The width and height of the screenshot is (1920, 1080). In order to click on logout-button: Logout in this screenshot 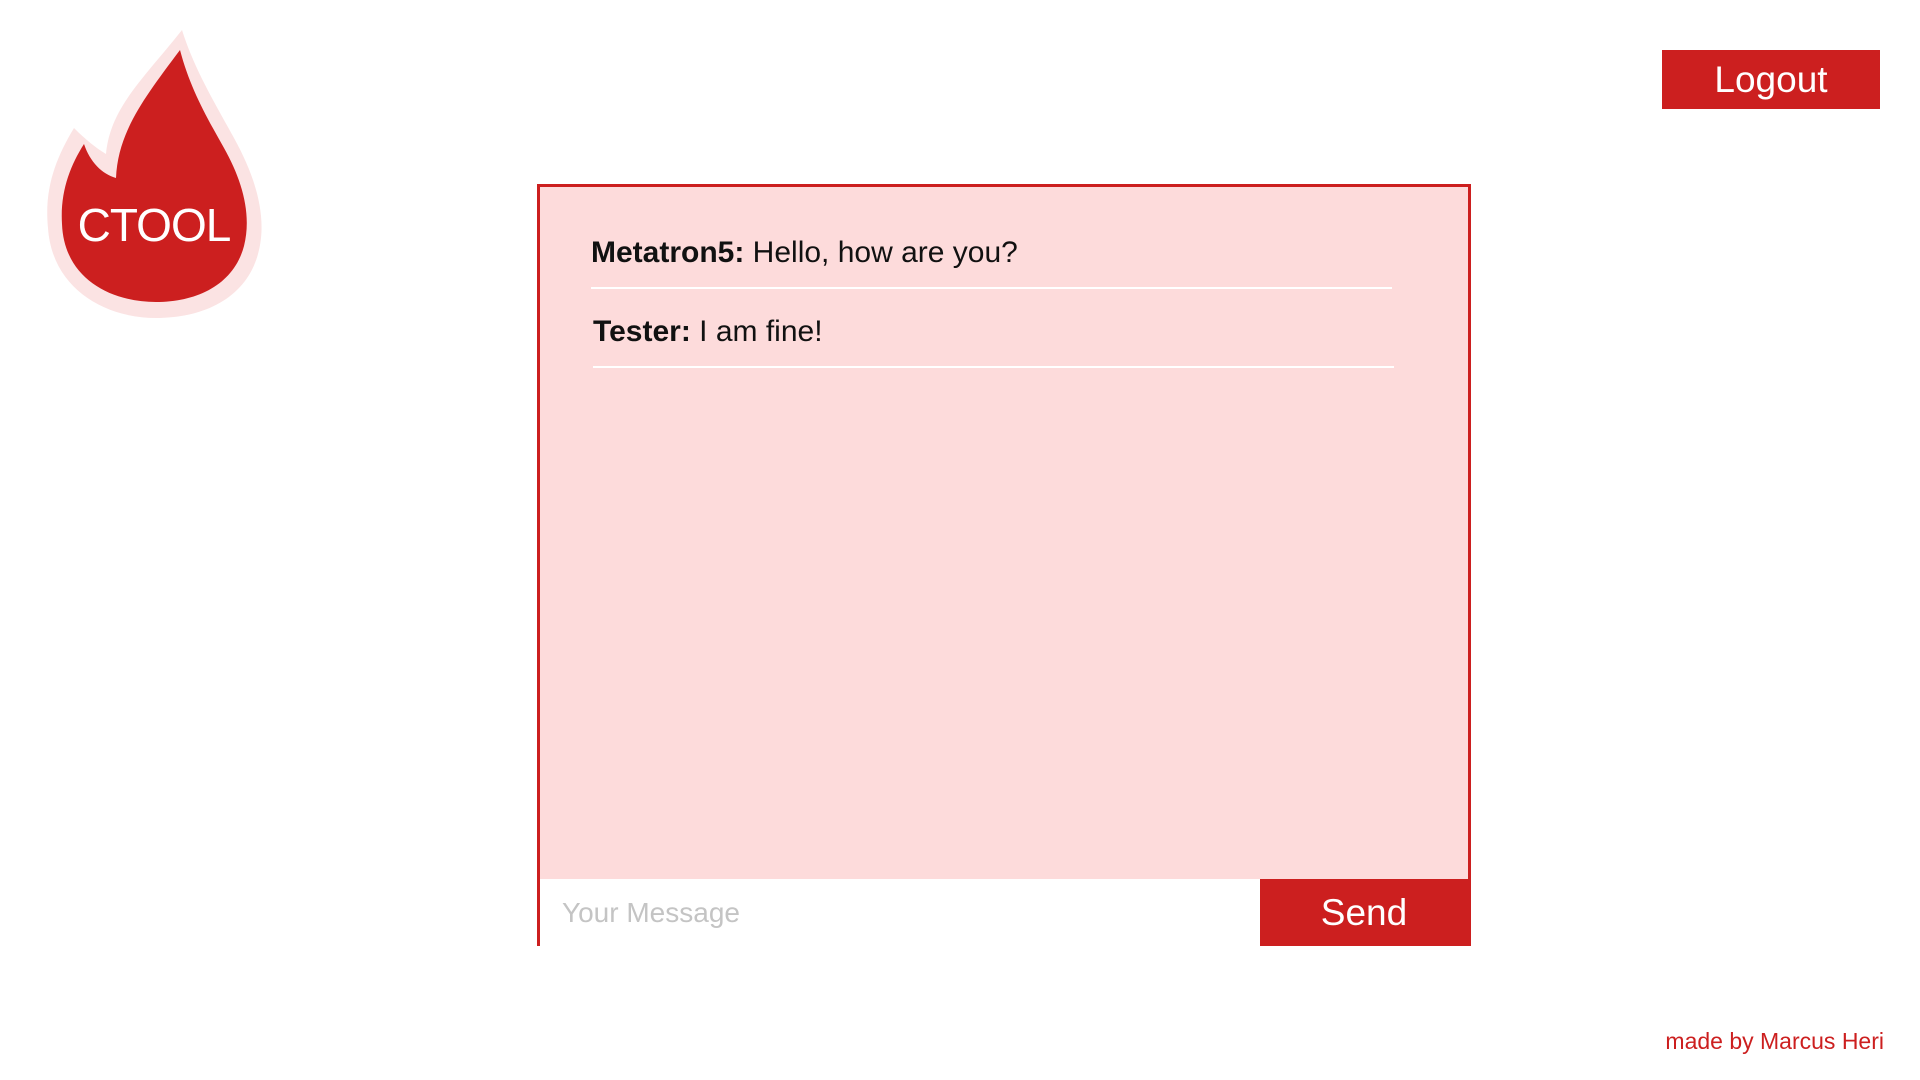, I will do `click(1771, 79)`.